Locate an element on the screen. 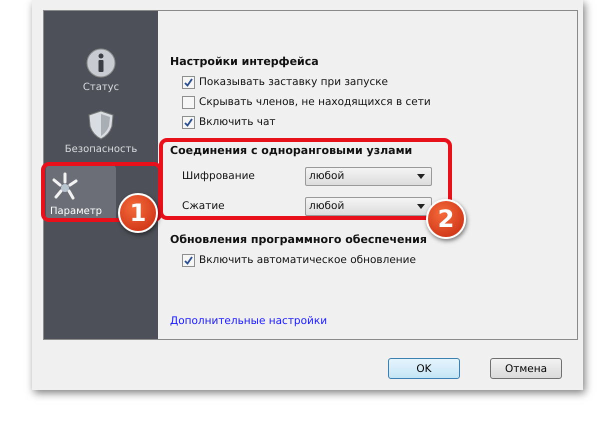 This screenshot has height=423, width=604. sidebar-item: Параметр is located at coordinates (81, 193).